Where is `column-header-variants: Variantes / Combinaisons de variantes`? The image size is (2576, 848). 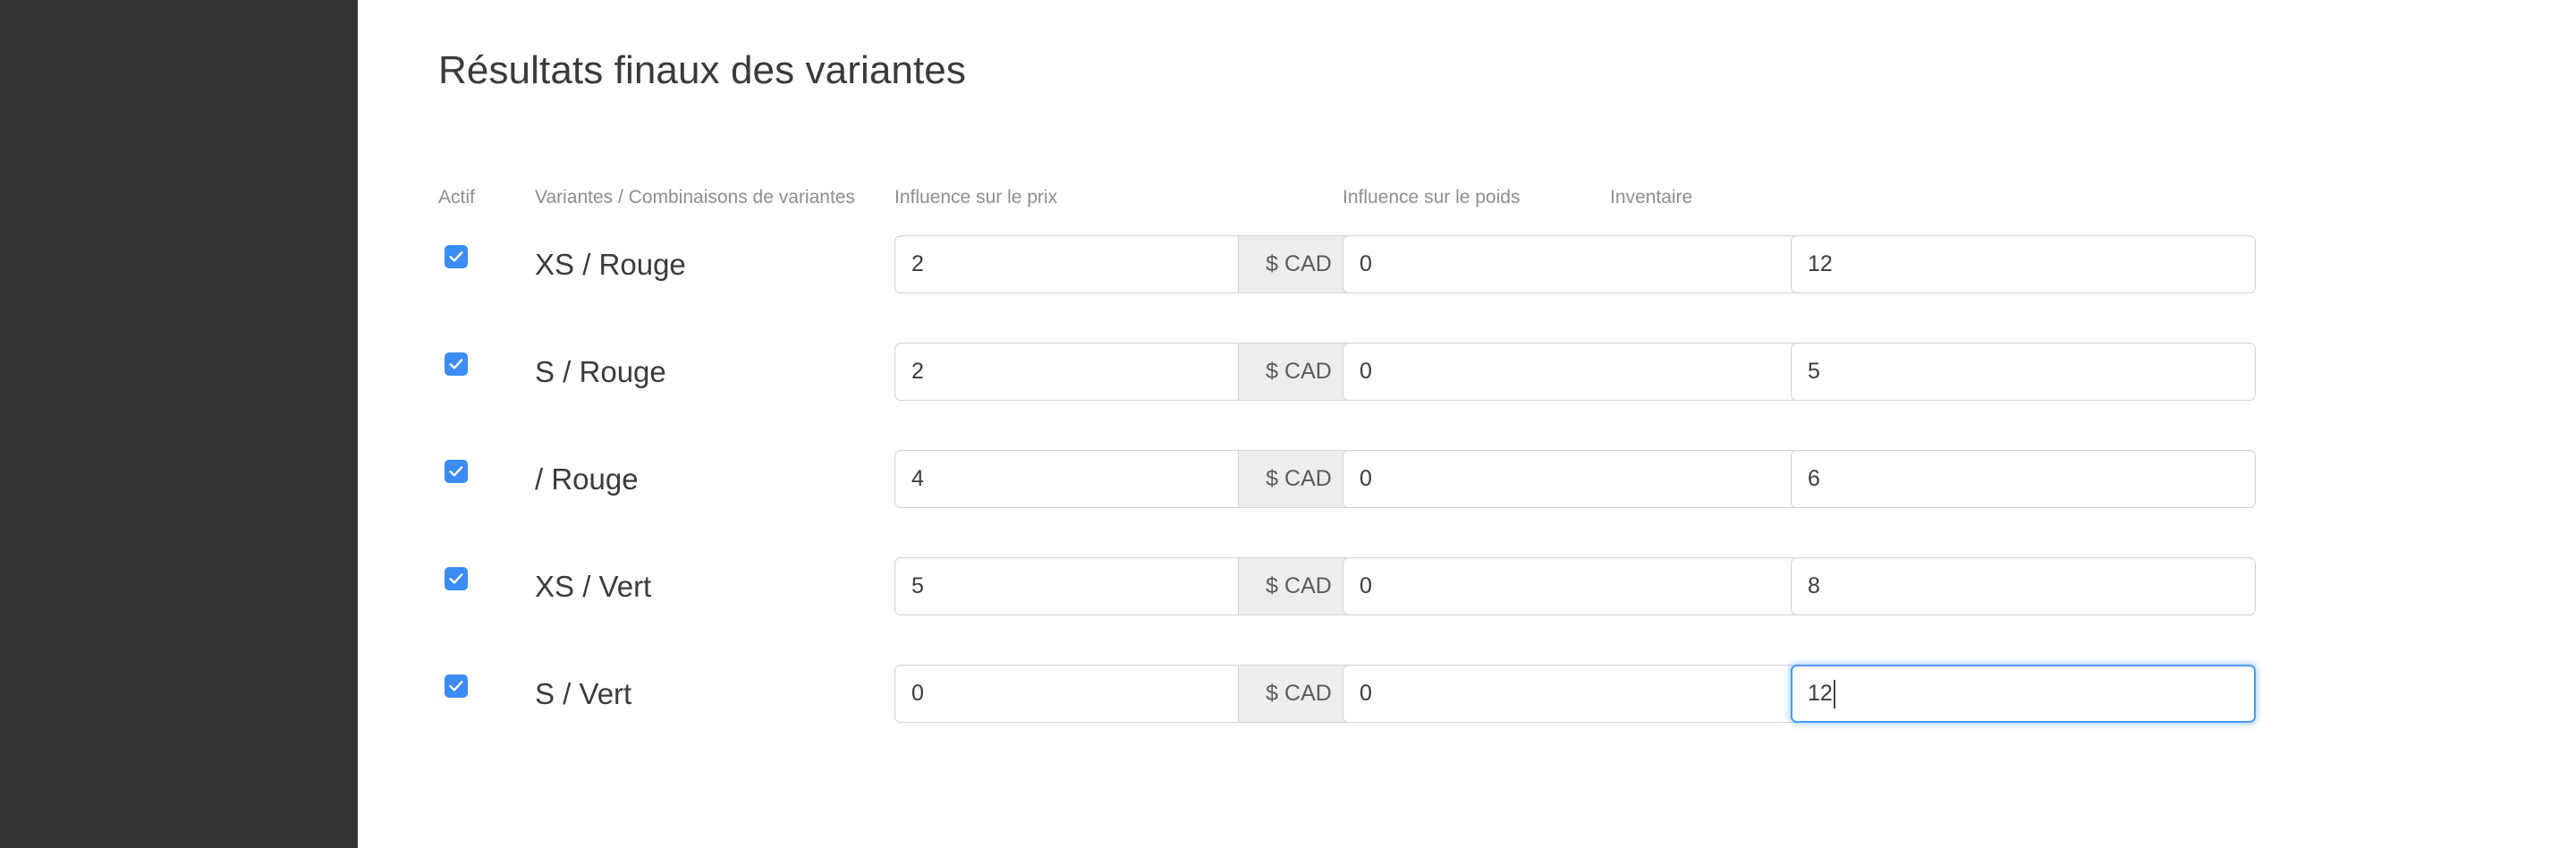 column-header-variants: Variantes / Combinaisons de variantes is located at coordinates (695, 197).